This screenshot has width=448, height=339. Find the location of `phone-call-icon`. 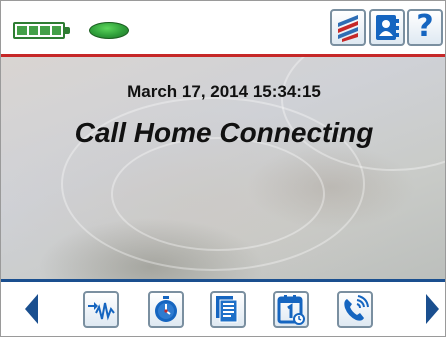

phone-call-icon is located at coordinates (355, 309).